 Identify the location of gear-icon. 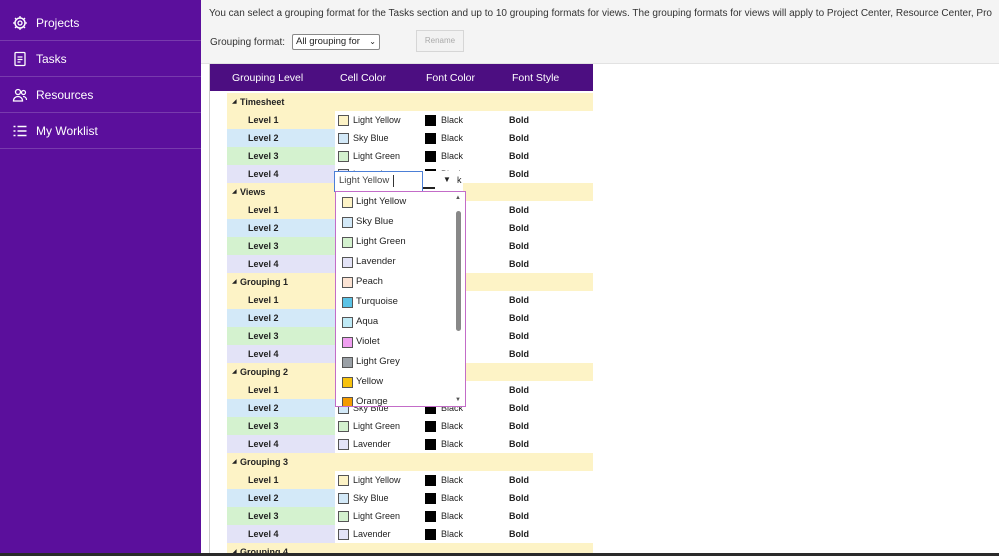
(20, 23).